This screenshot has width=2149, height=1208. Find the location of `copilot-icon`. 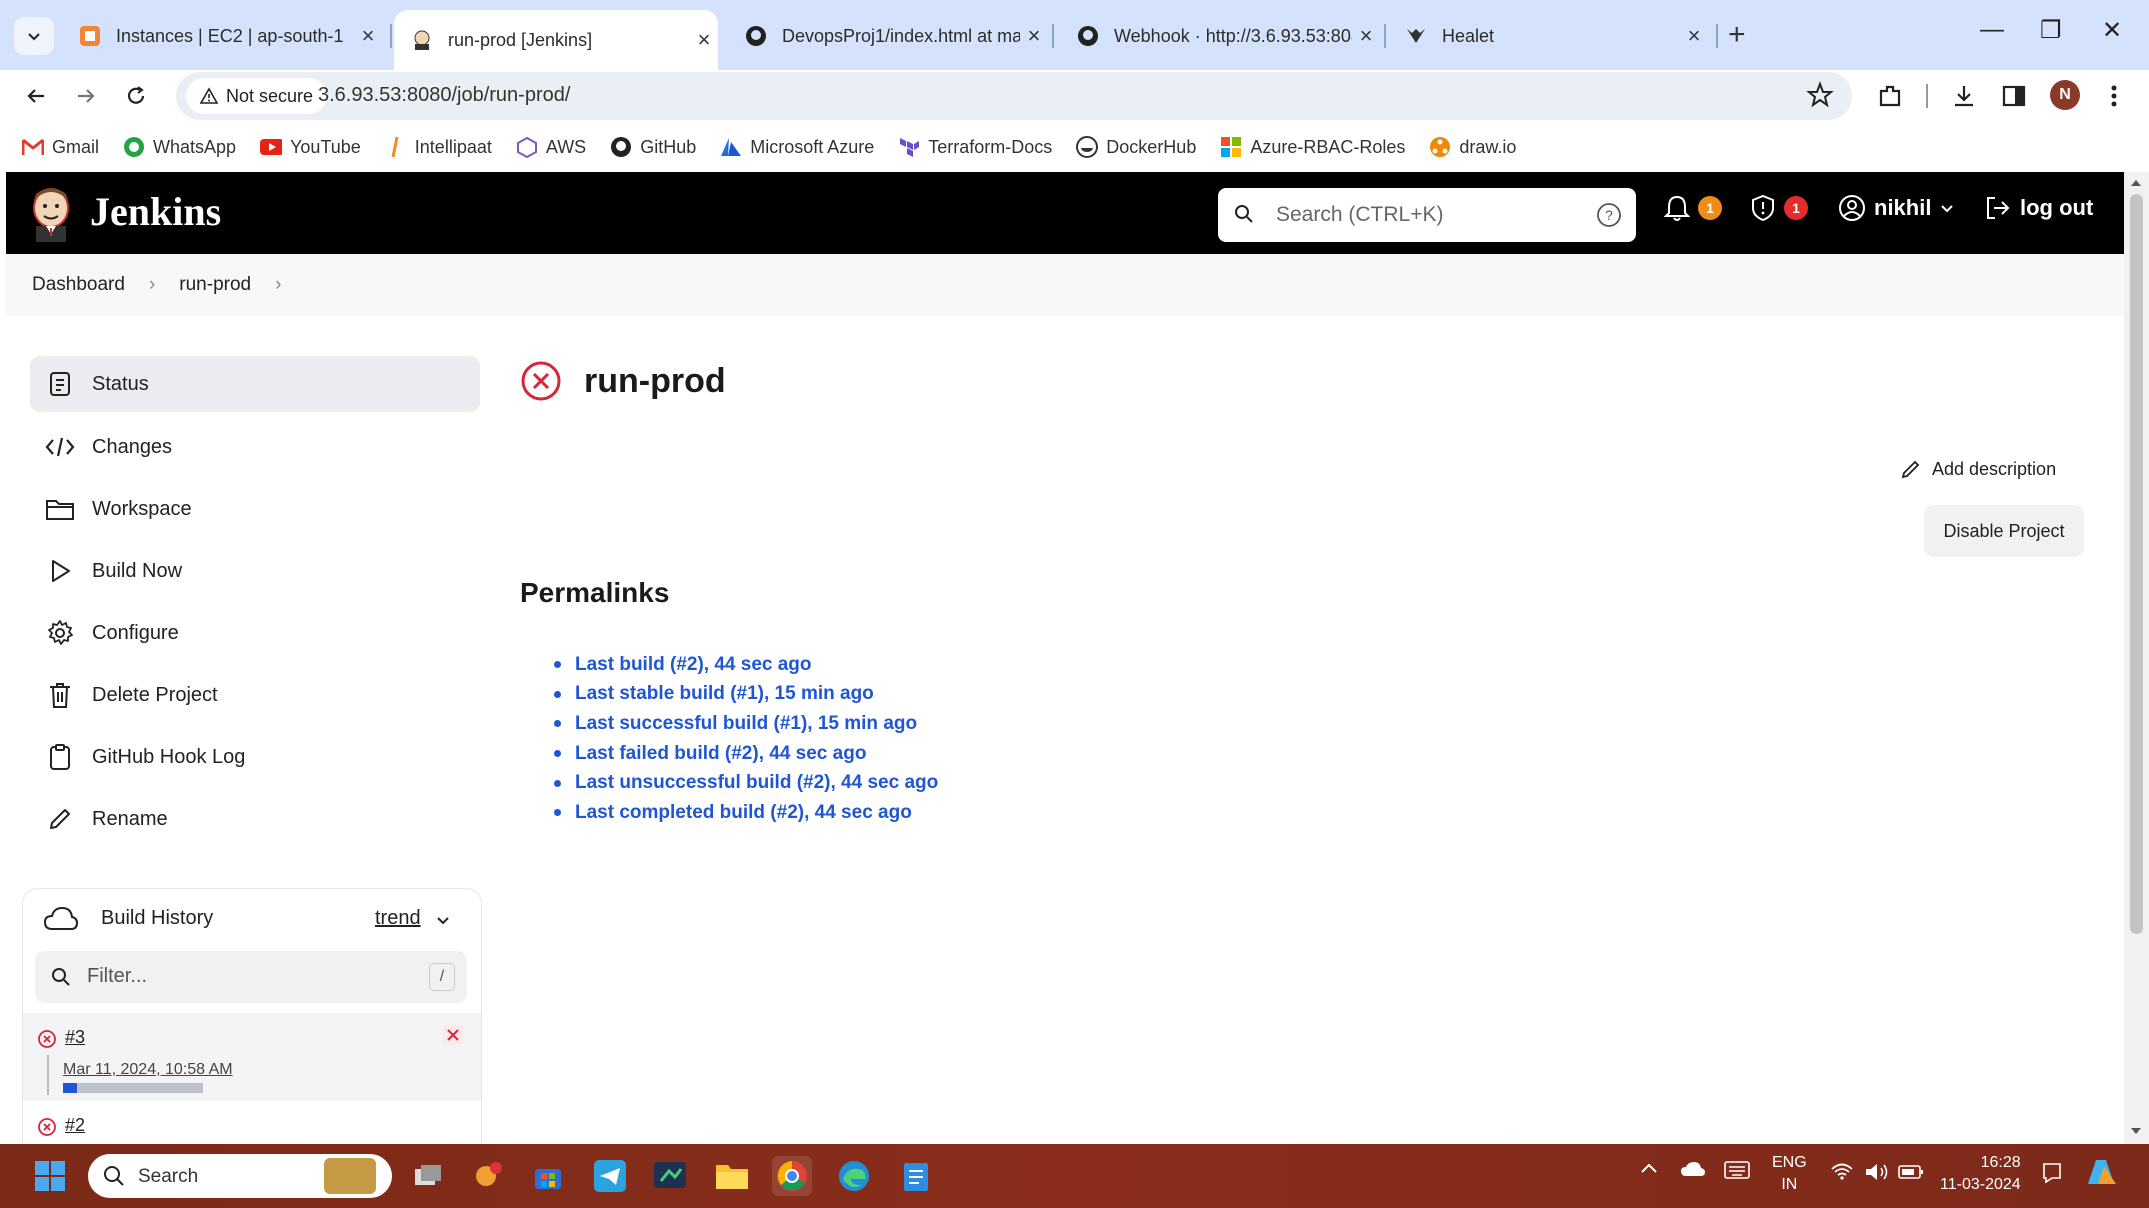

copilot-icon is located at coordinates (2102, 1172).